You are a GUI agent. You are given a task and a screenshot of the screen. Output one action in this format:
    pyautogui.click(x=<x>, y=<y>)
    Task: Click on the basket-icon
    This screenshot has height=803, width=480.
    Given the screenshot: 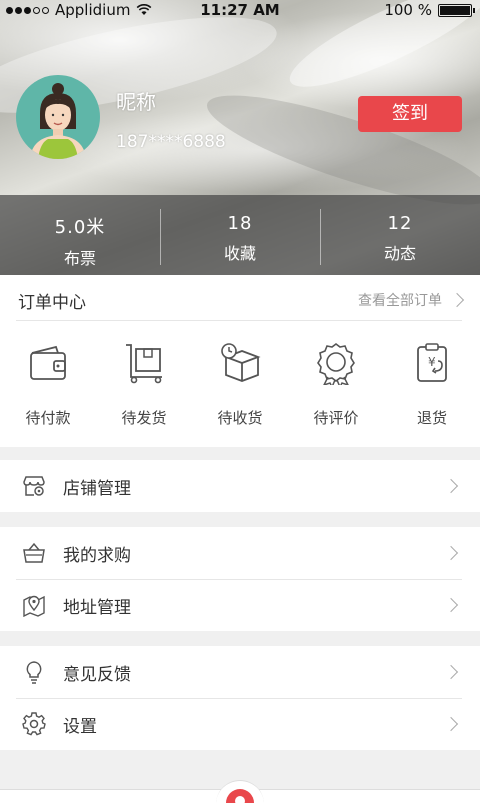 What is the action you would take?
    pyautogui.click(x=34, y=552)
    